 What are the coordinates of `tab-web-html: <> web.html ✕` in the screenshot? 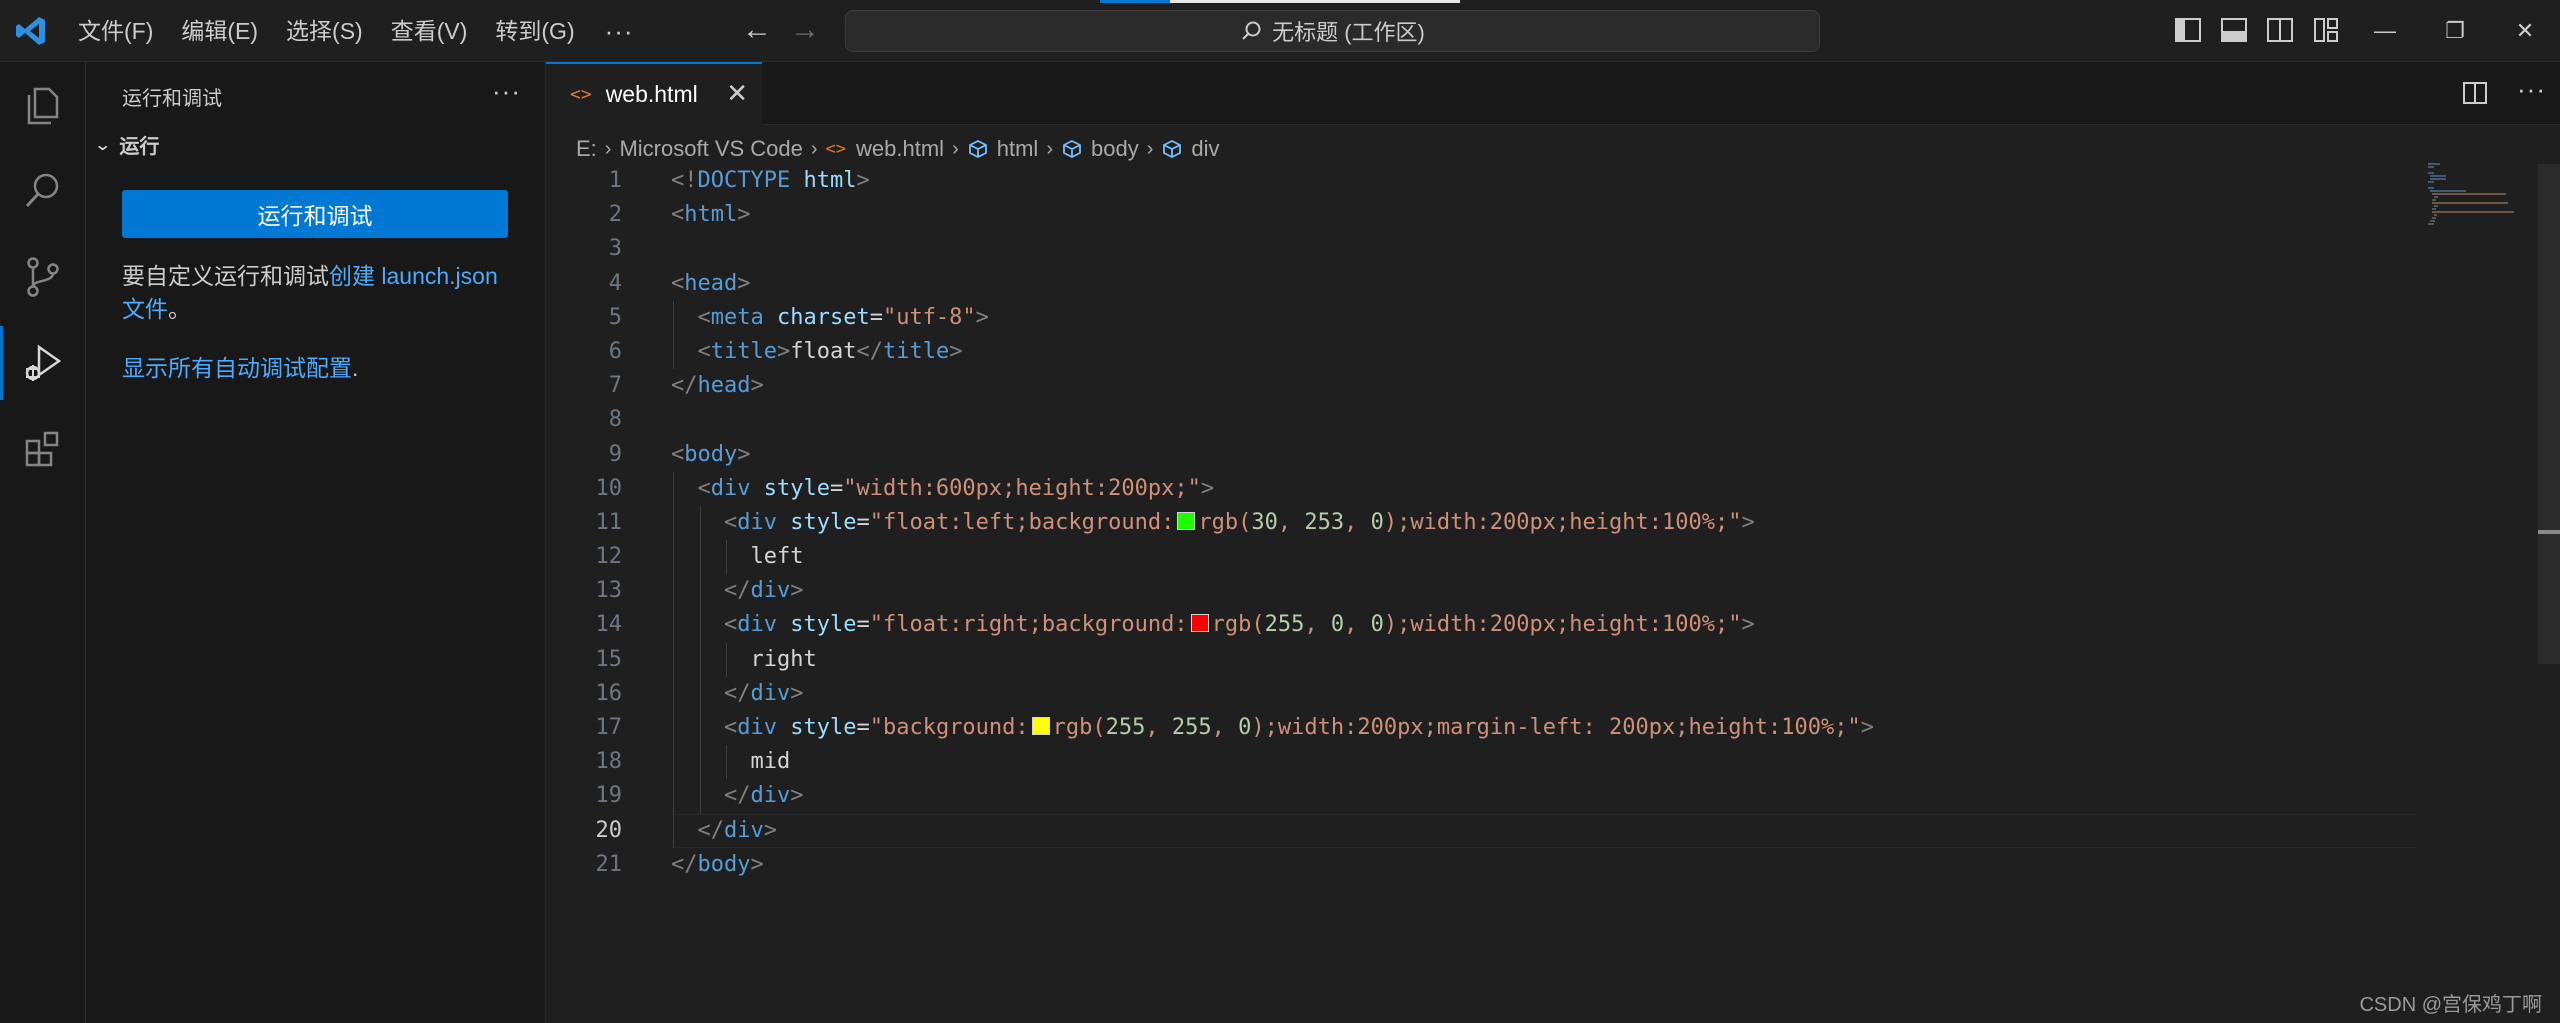 It's located at (654, 93).